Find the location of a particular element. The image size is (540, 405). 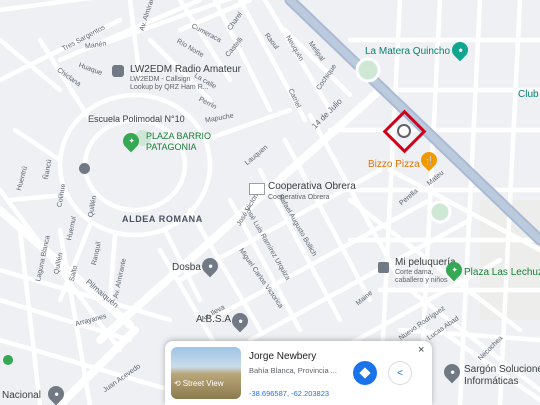

sargon-line1: Sargón Solucione is located at coordinates (502, 370).